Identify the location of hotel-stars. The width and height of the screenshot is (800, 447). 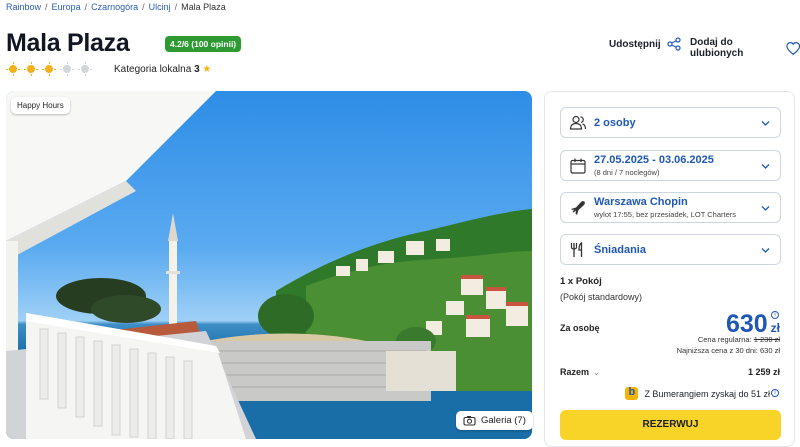
(49, 69).